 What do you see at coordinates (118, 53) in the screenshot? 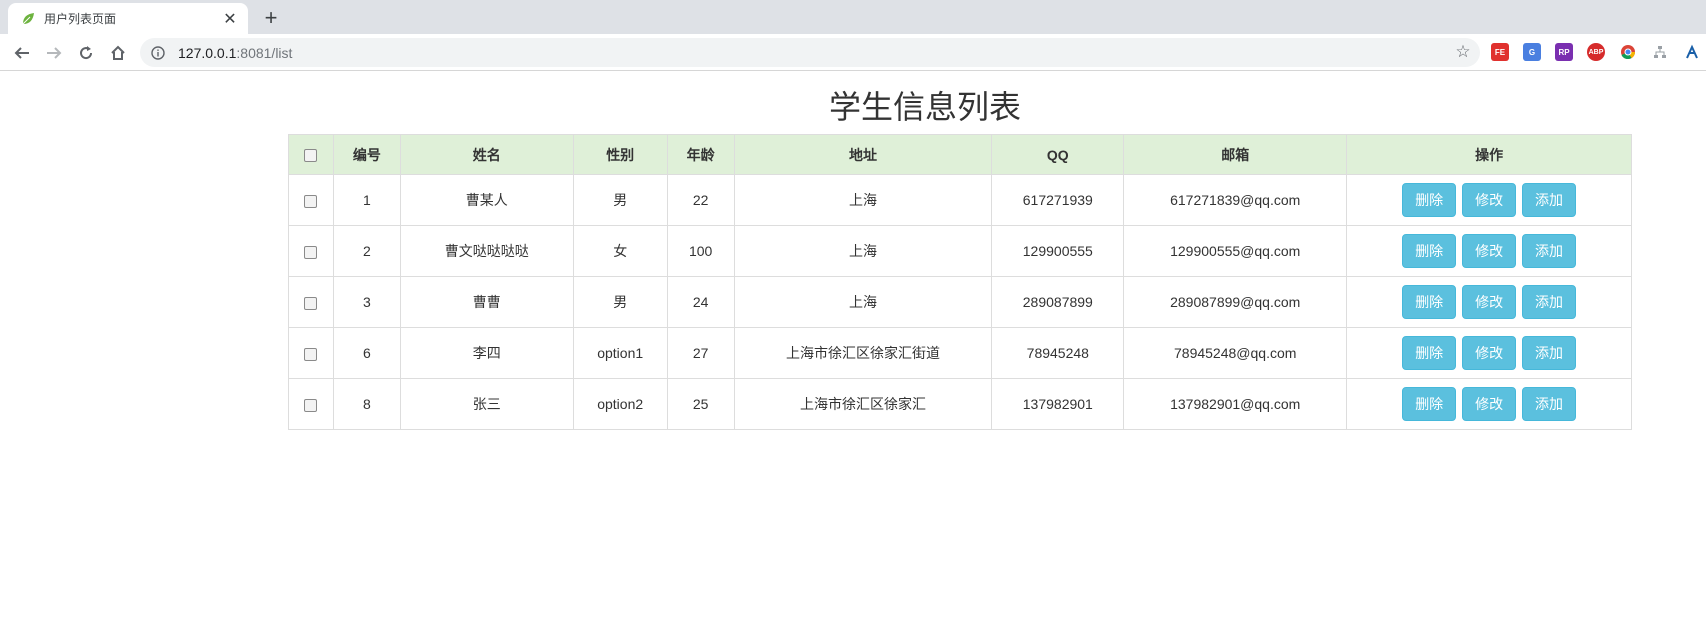
I see `home-icon` at bounding box center [118, 53].